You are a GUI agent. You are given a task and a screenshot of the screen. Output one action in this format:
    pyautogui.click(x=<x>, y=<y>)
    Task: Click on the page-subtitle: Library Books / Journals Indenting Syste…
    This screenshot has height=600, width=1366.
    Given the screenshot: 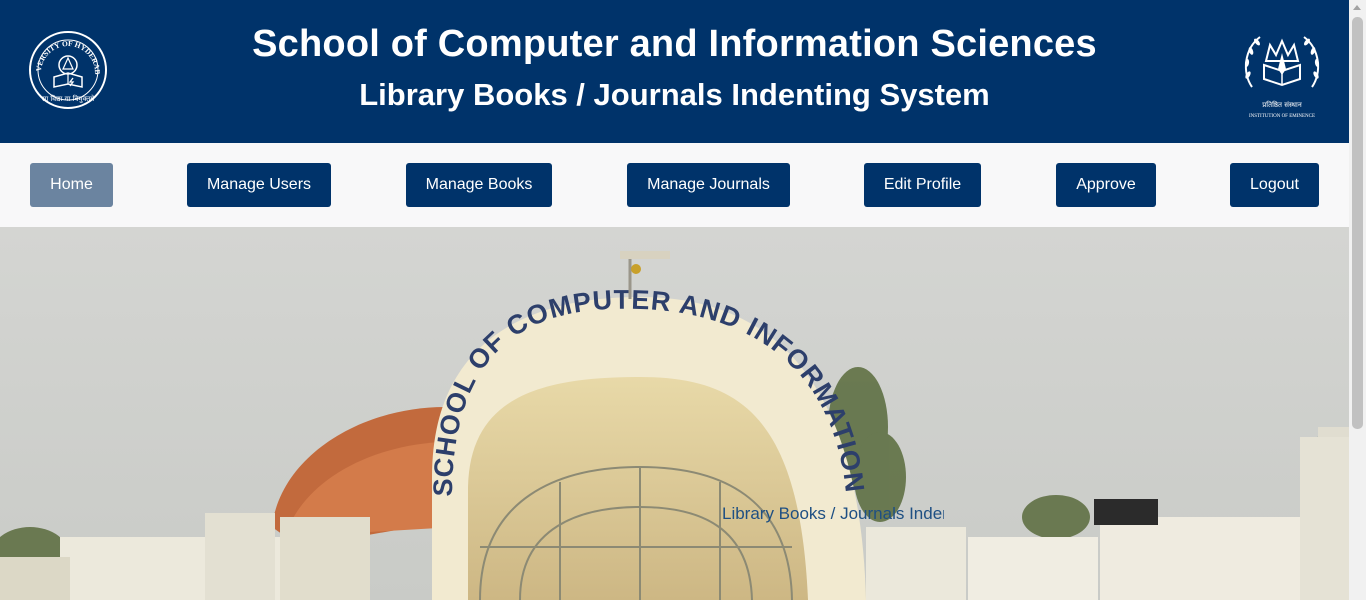 What is the action you would take?
    pyautogui.click(x=674, y=94)
    